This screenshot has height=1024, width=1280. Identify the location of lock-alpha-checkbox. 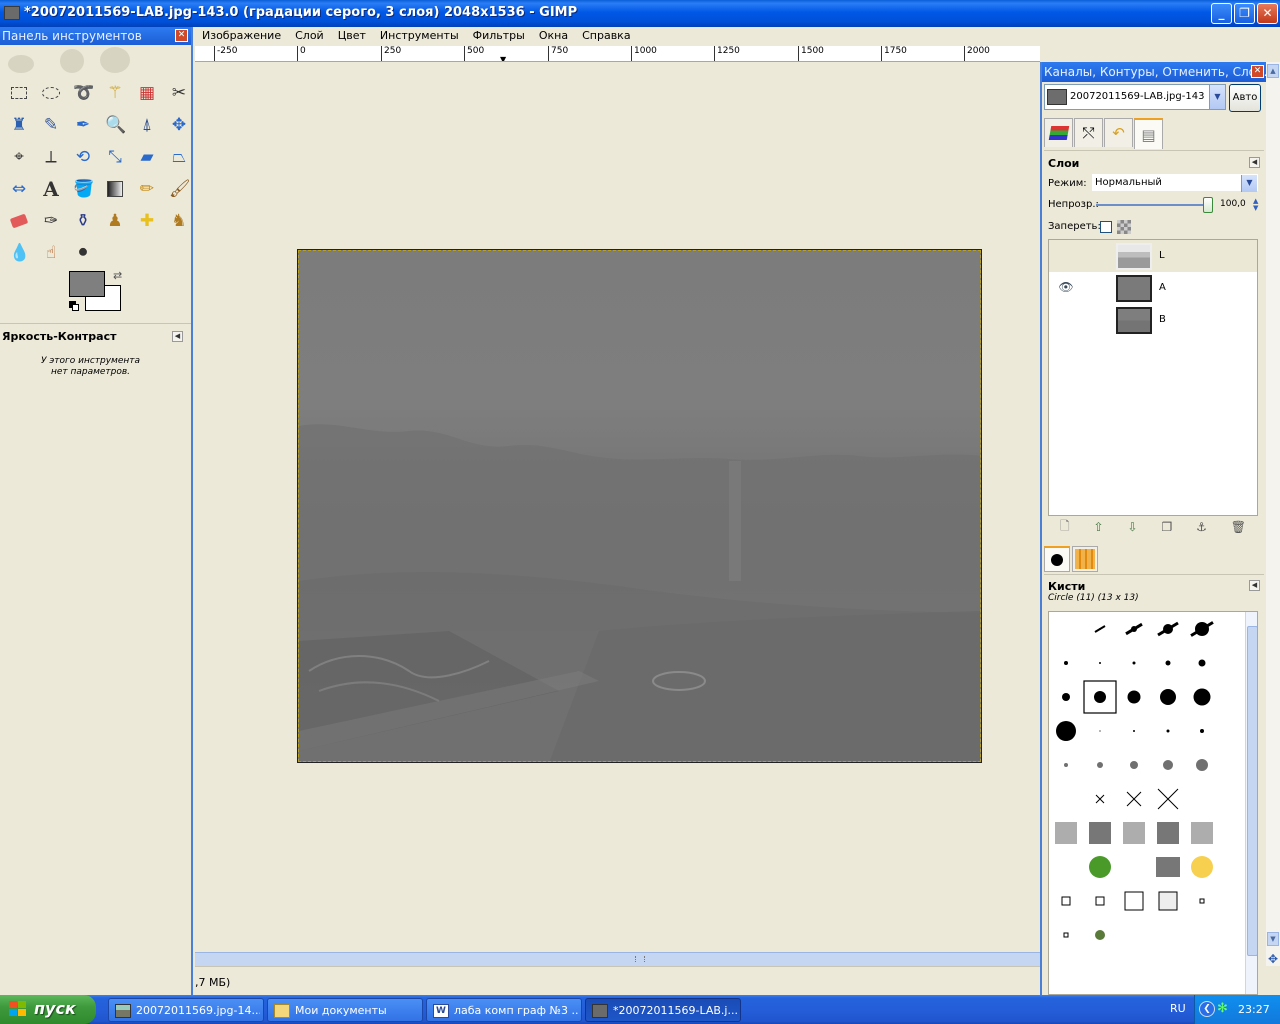
(1106, 227).